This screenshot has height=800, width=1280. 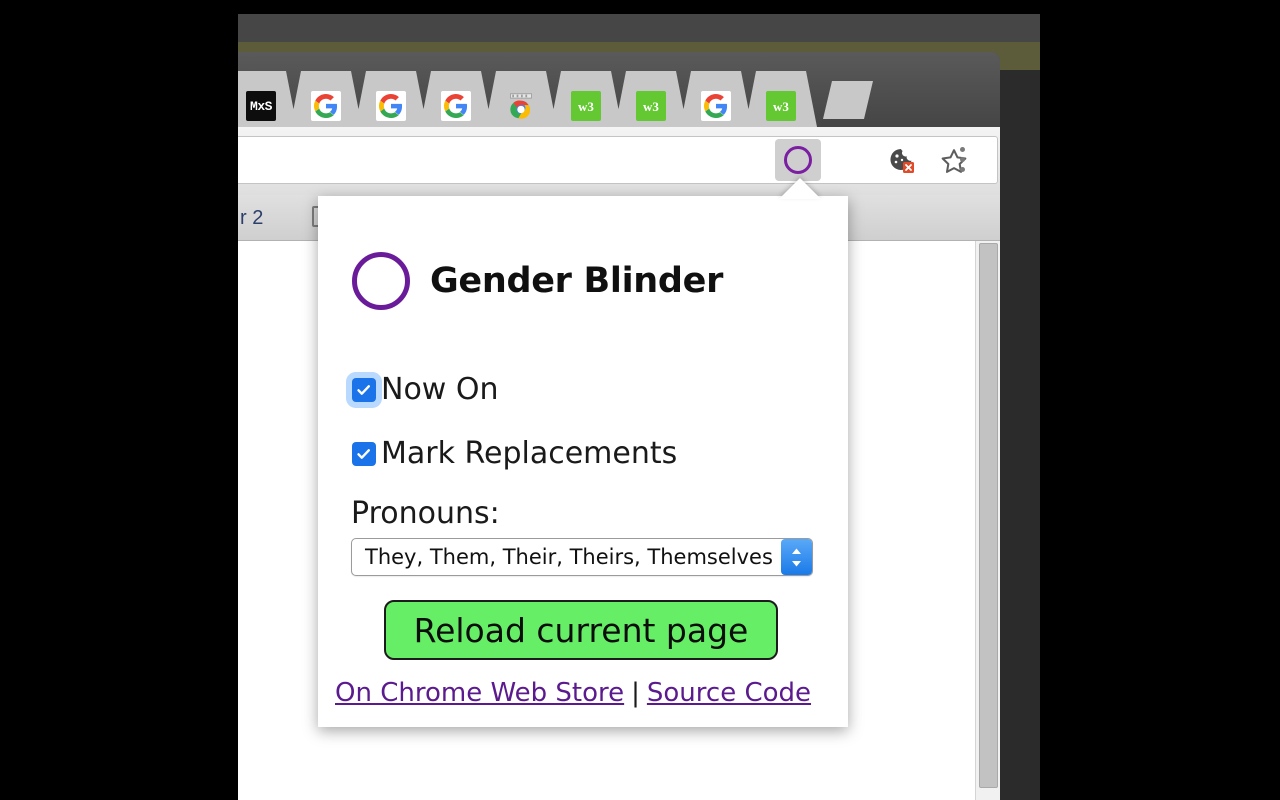 What do you see at coordinates (521, 106) in the screenshot?
I see `chrome-web-store-favicon` at bounding box center [521, 106].